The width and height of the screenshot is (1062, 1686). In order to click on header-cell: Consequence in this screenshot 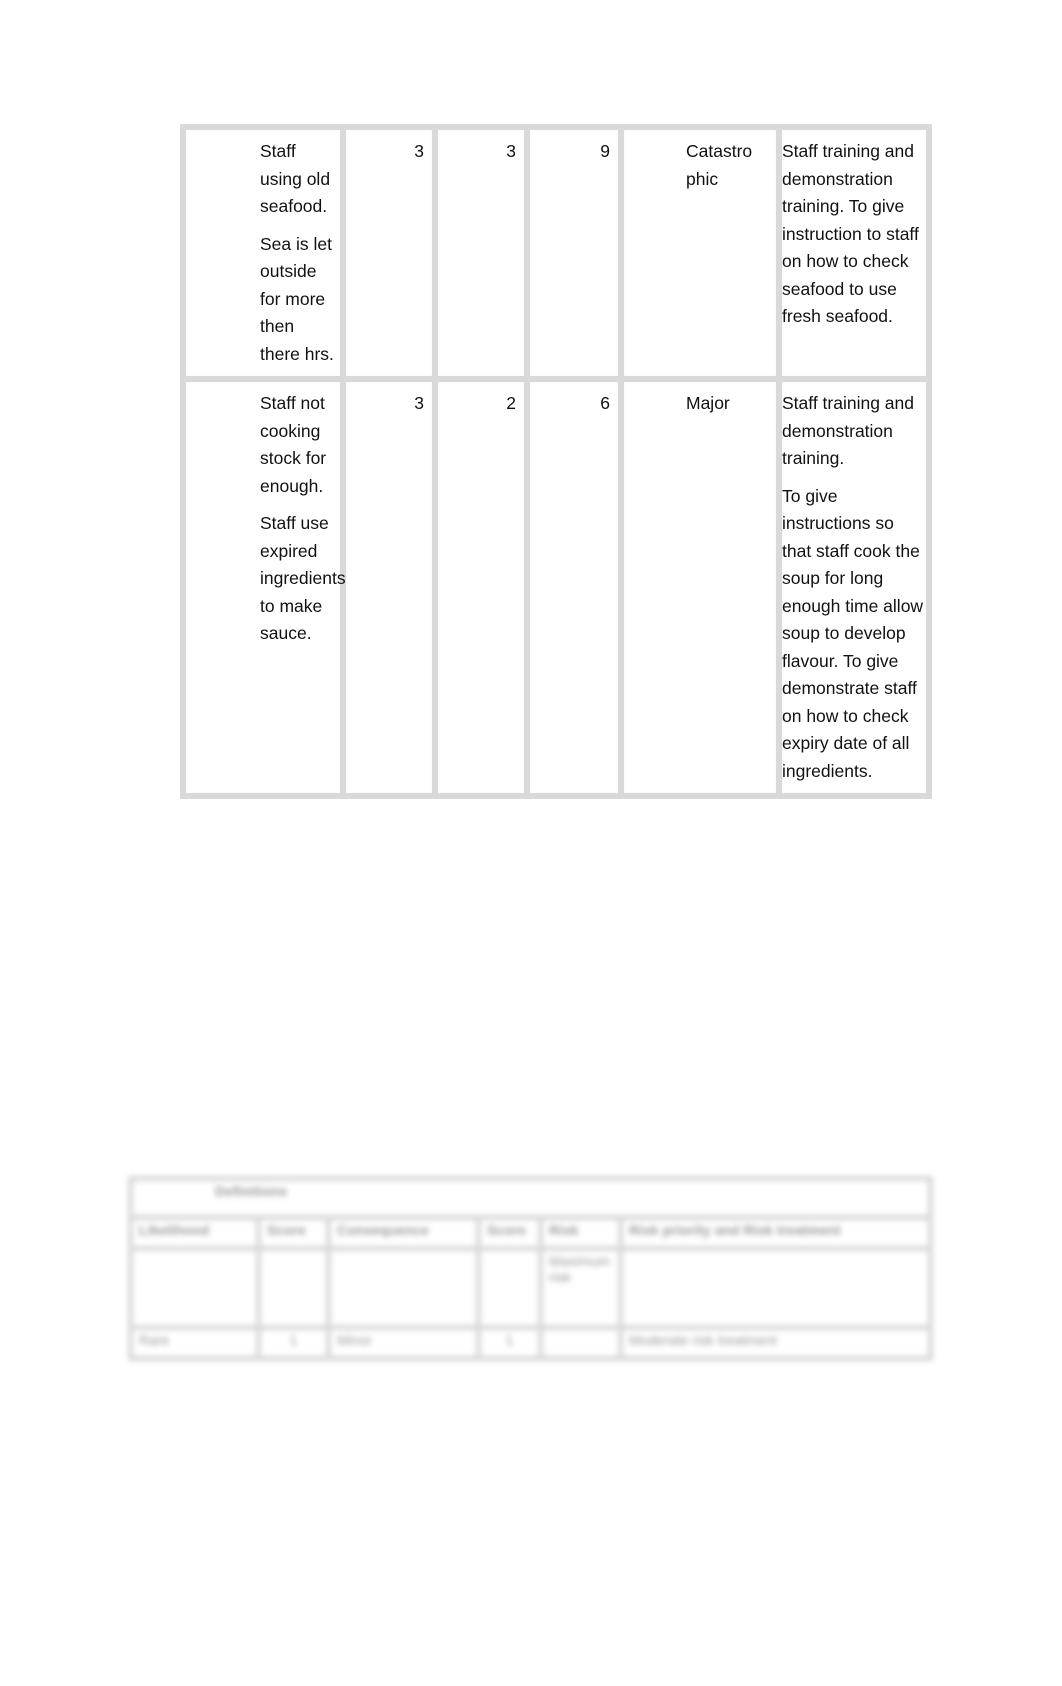, I will do `click(403, 1233)`.